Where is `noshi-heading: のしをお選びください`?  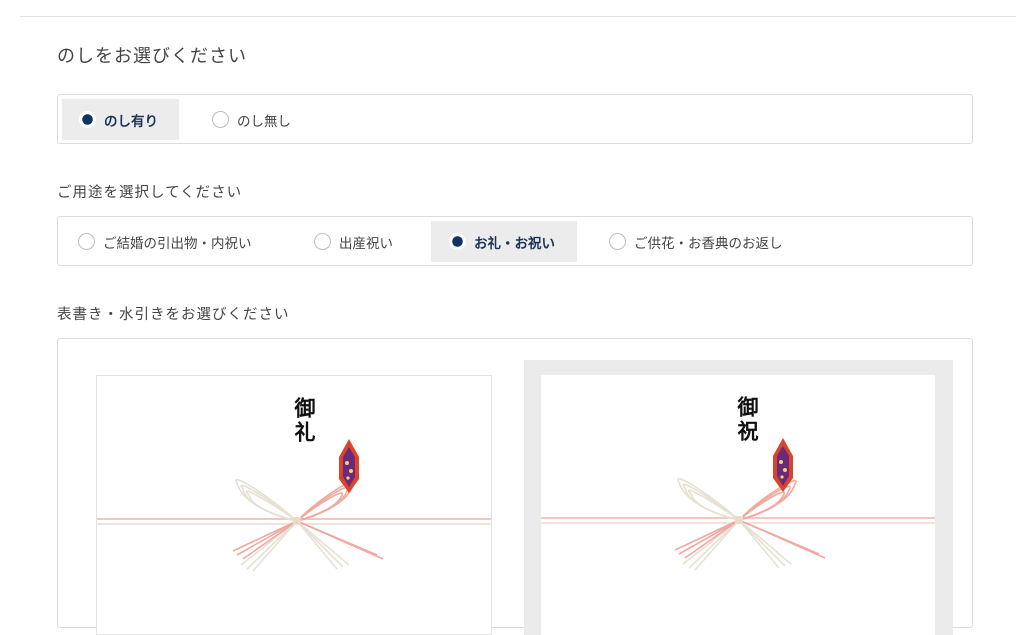 noshi-heading: のしをお選びください is located at coordinates (152, 56).